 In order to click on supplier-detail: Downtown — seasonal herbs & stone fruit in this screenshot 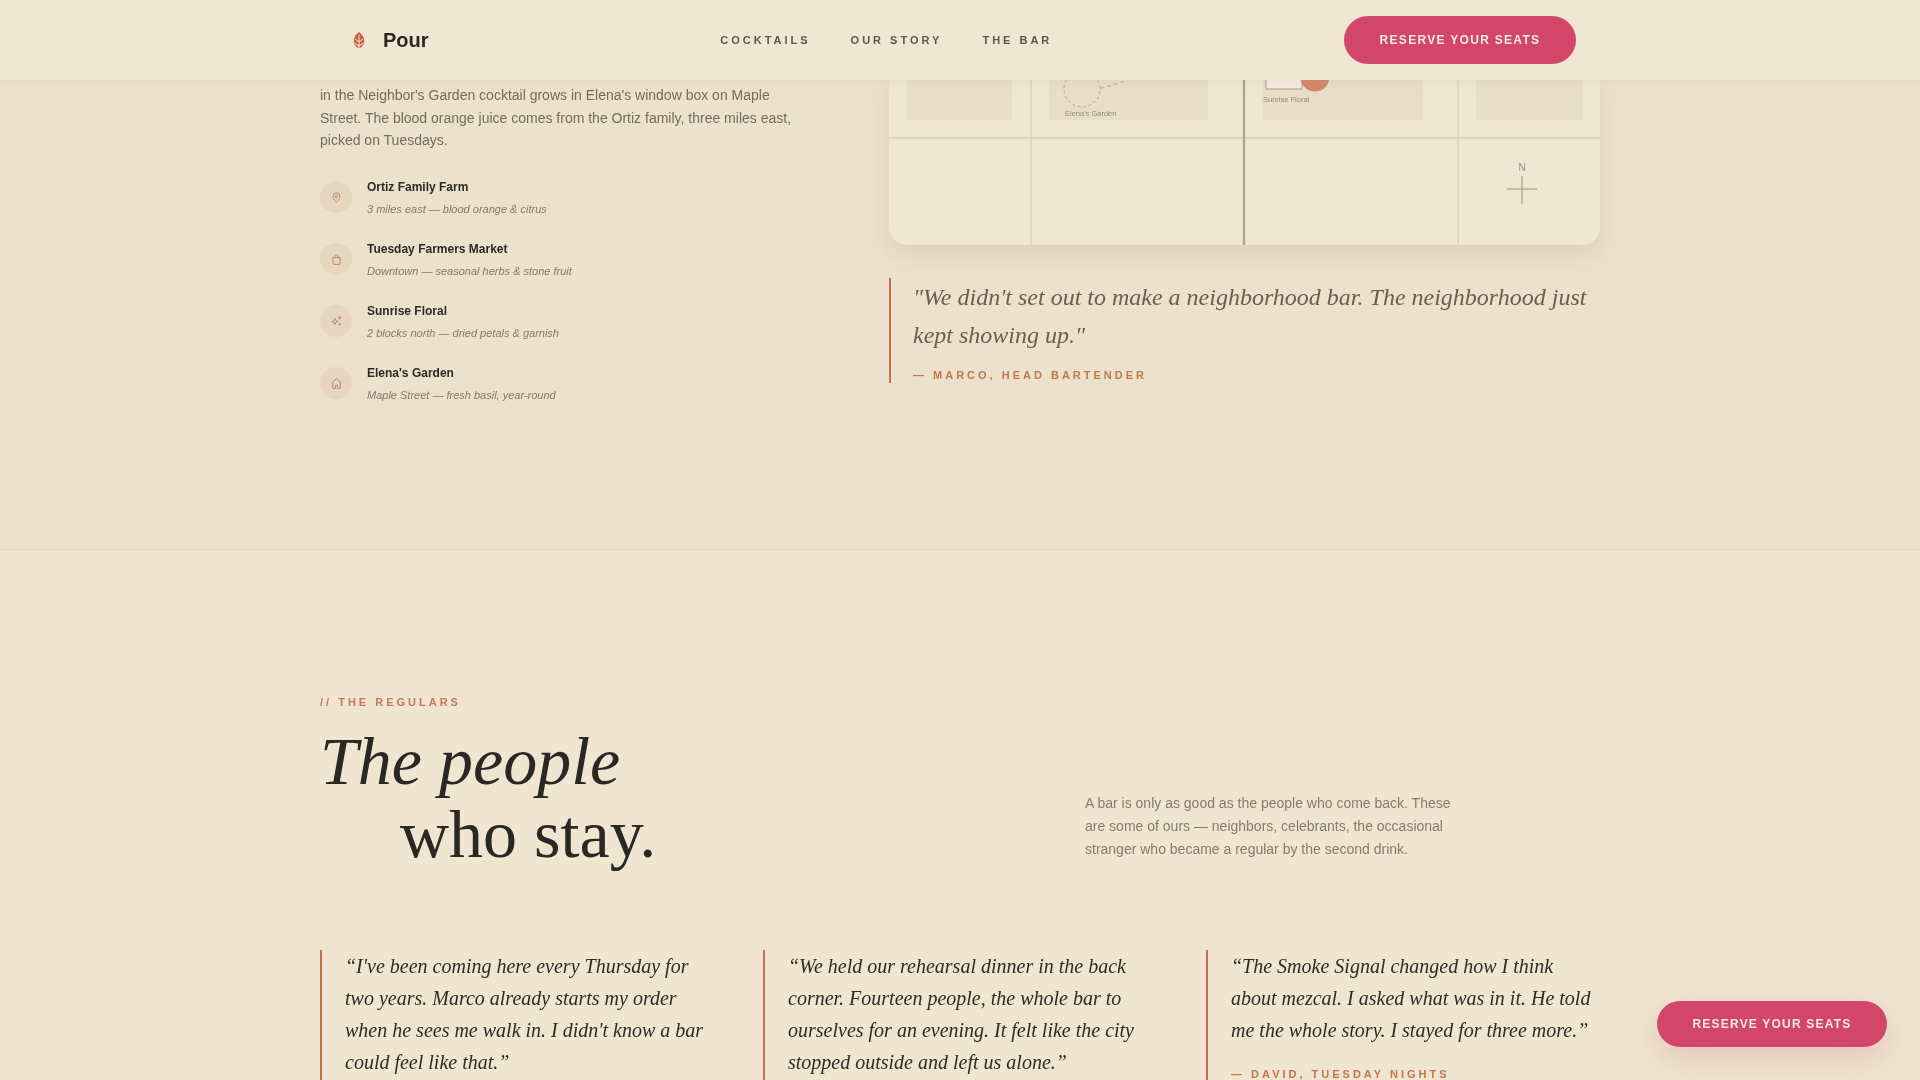, I will do `click(469, 271)`.